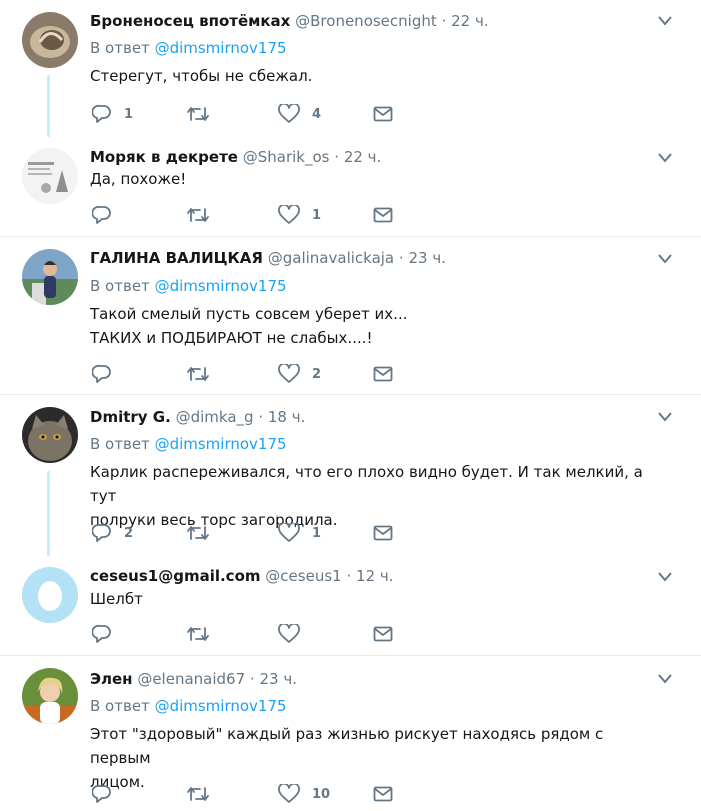 The height and width of the screenshot is (811, 701). What do you see at coordinates (129, 114) in the screenshot?
I see `reply-count: 1` at bounding box center [129, 114].